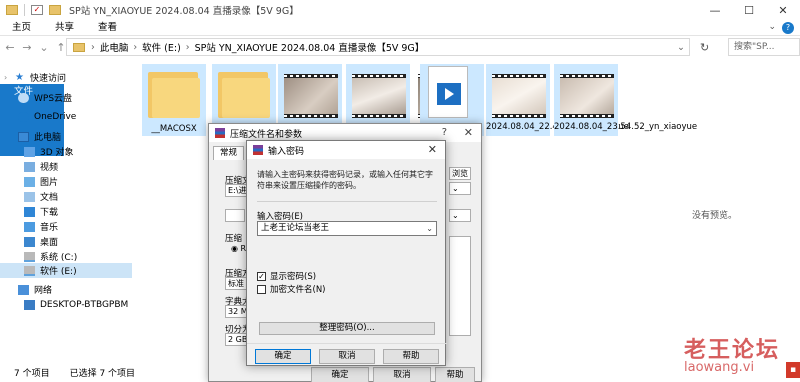 The height and width of the screenshot is (382, 800). Describe the element at coordinates (49, 243) in the screenshot. I see `sidebar-item-label: 桌面` at that location.